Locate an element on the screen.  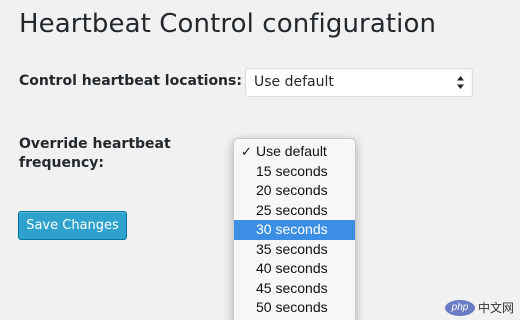
site-watermark: php 中文网 is located at coordinates (479, 307).